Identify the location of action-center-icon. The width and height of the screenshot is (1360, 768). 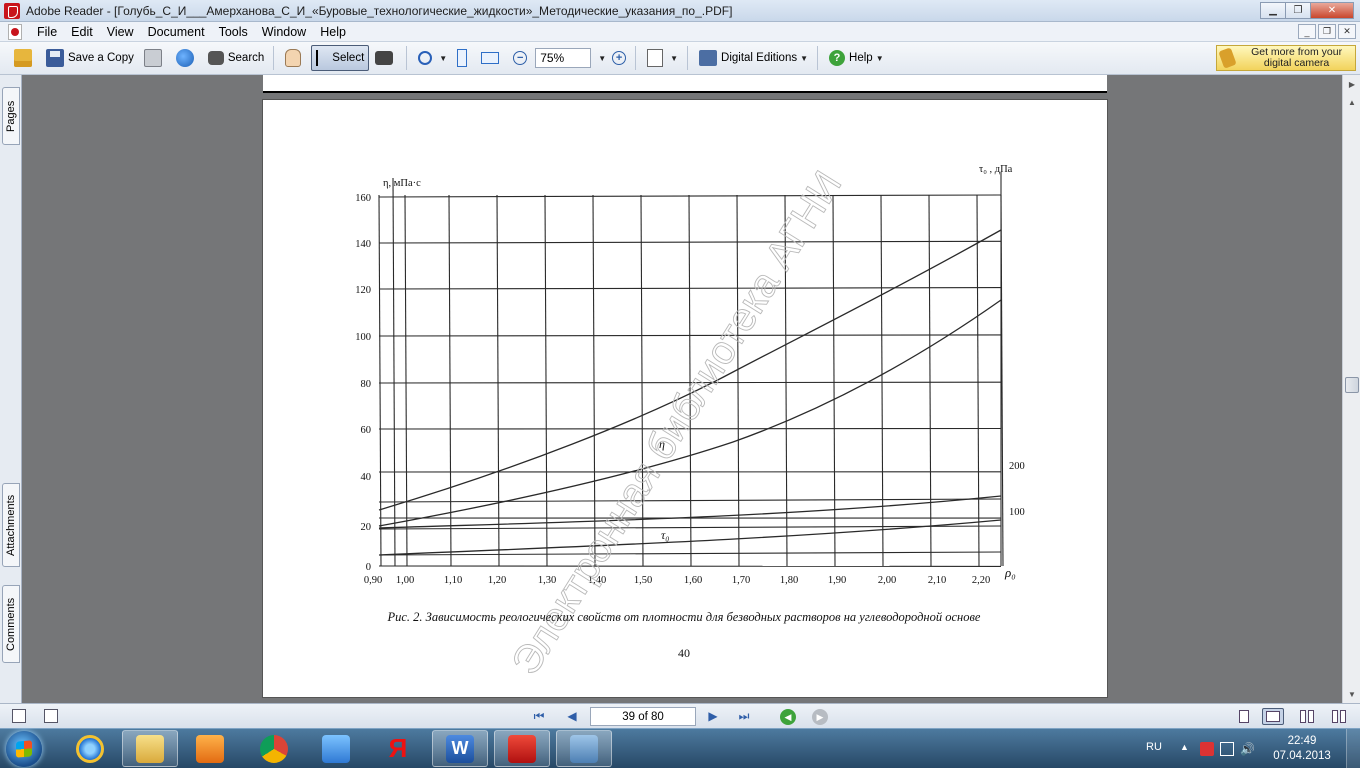
(1207, 749).